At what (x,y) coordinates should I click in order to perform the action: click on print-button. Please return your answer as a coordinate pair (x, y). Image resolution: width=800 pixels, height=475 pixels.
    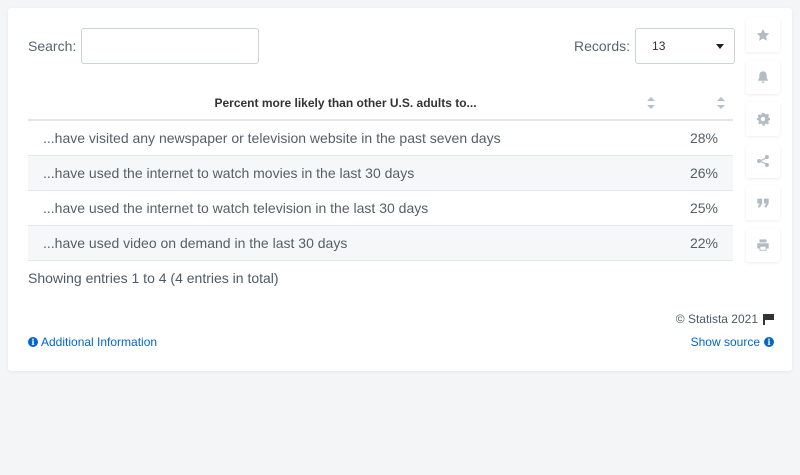
    Looking at the image, I should click on (763, 245).